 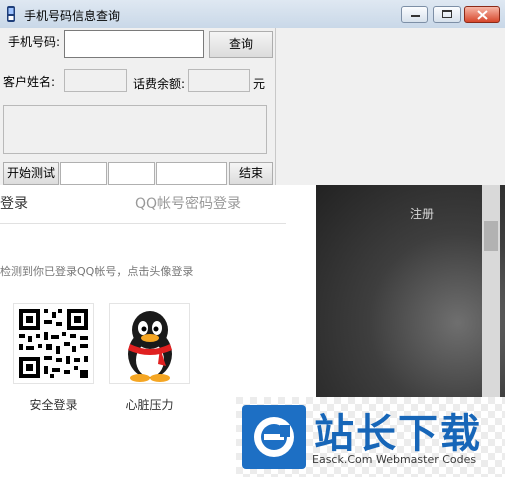 What do you see at coordinates (34, 42) in the screenshot?
I see `phone-label: 手机号码:` at bounding box center [34, 42].